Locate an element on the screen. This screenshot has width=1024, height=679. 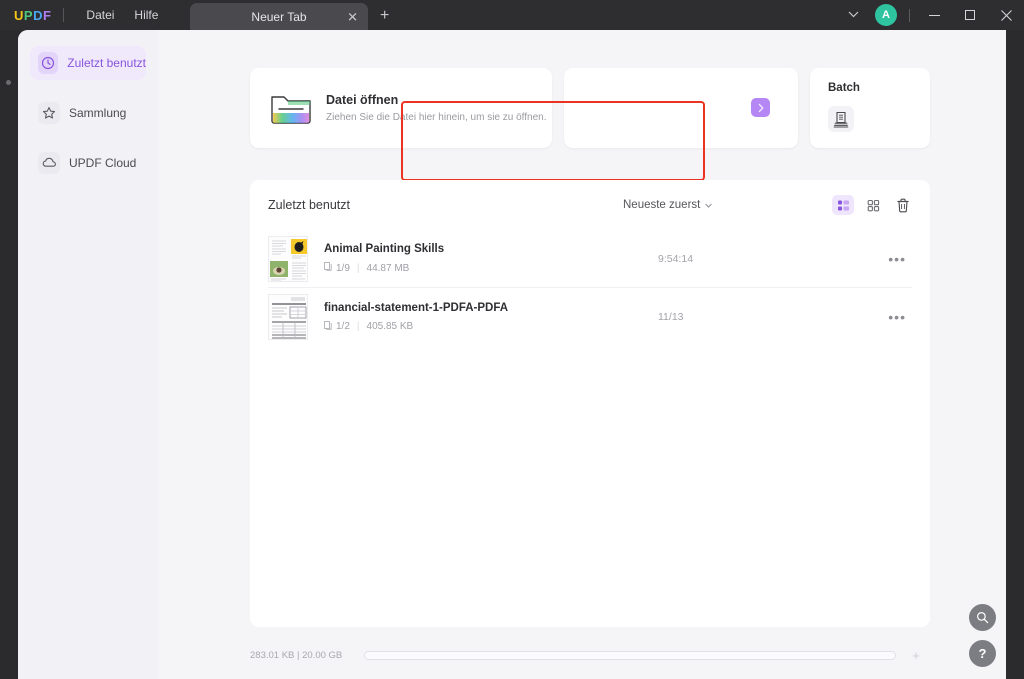
close-button is located at coordinates (1006, 15).